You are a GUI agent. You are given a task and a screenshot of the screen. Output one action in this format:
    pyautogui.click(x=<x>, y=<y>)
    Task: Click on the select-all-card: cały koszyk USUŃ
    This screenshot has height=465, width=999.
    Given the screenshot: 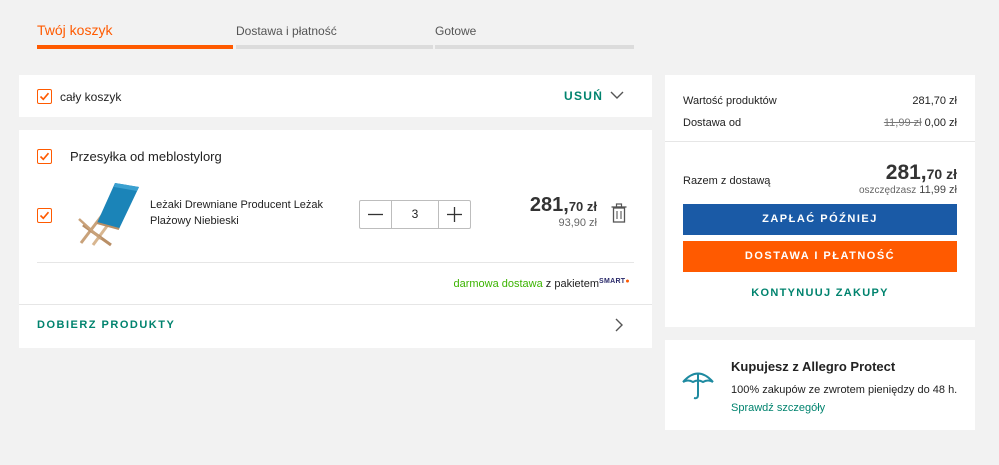 What is the action you would take?
    pyautogui.click(x=335, y=96)
    